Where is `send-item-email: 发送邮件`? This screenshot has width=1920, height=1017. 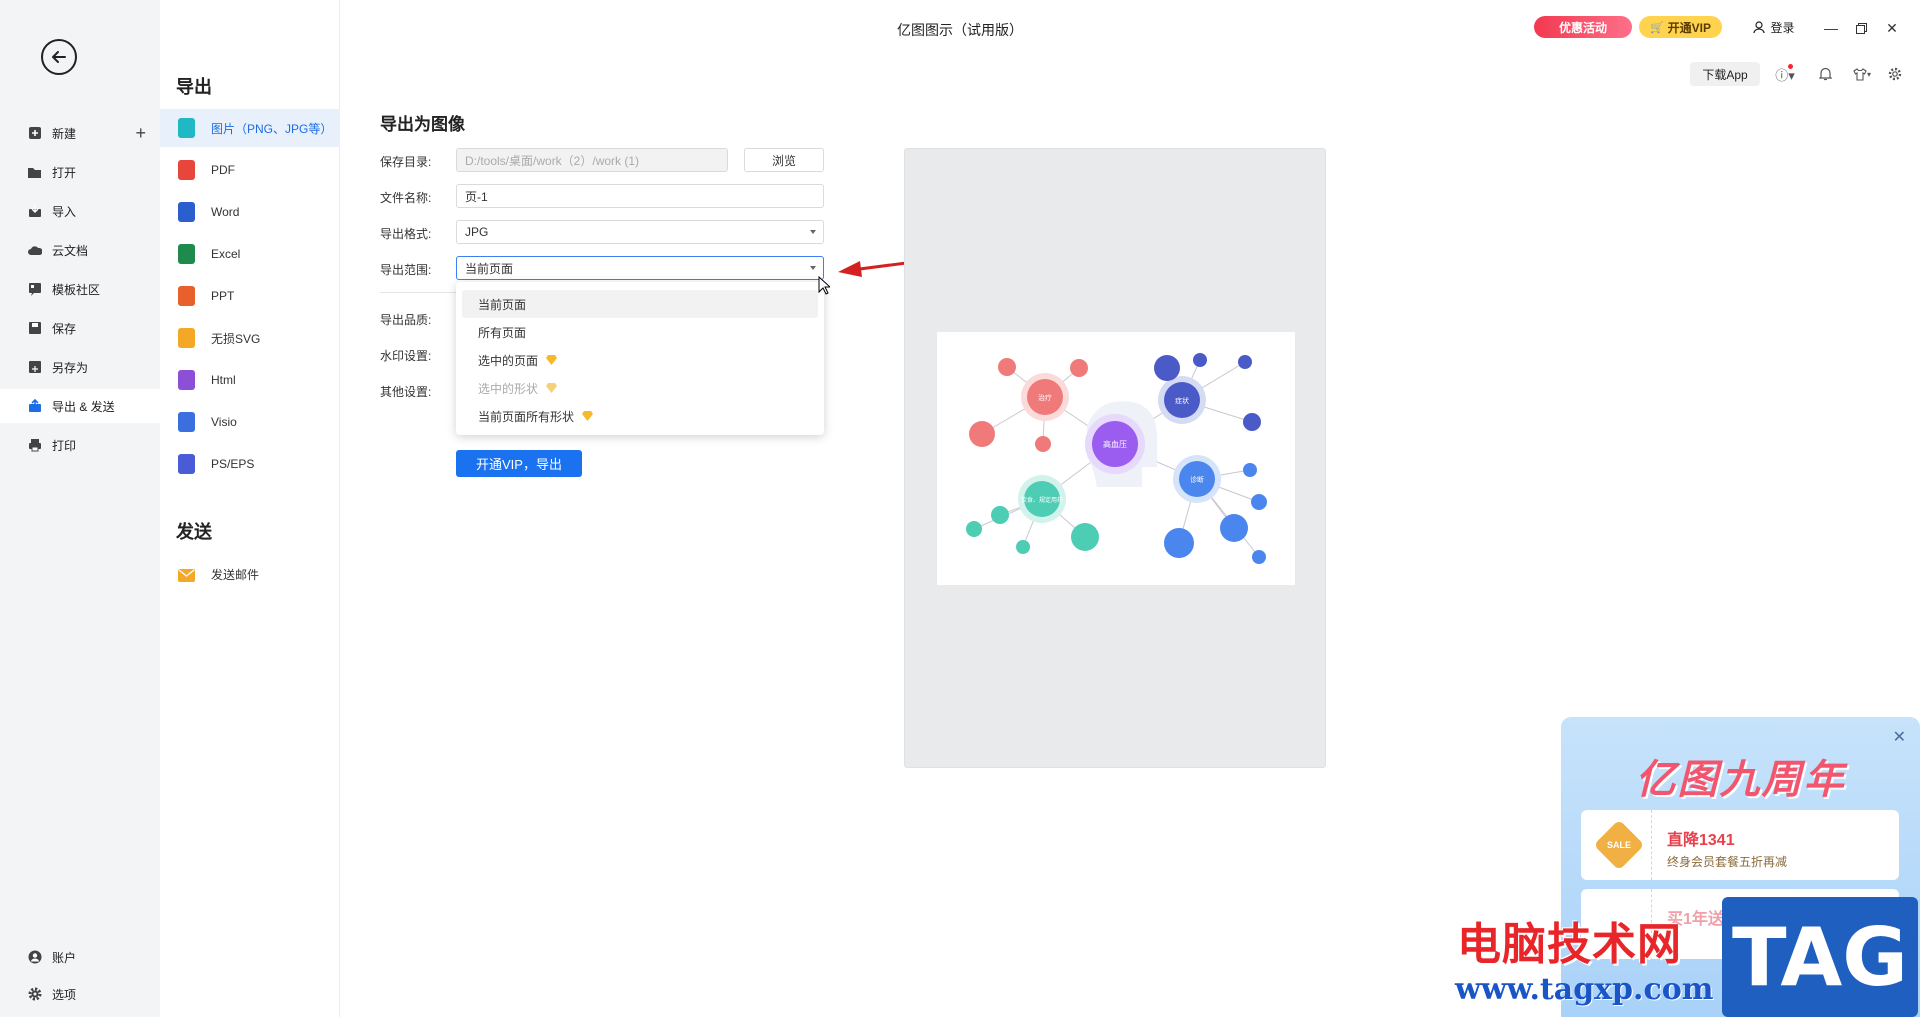
send-item-email: 发送邮件 is located at coordinates (250, 574).